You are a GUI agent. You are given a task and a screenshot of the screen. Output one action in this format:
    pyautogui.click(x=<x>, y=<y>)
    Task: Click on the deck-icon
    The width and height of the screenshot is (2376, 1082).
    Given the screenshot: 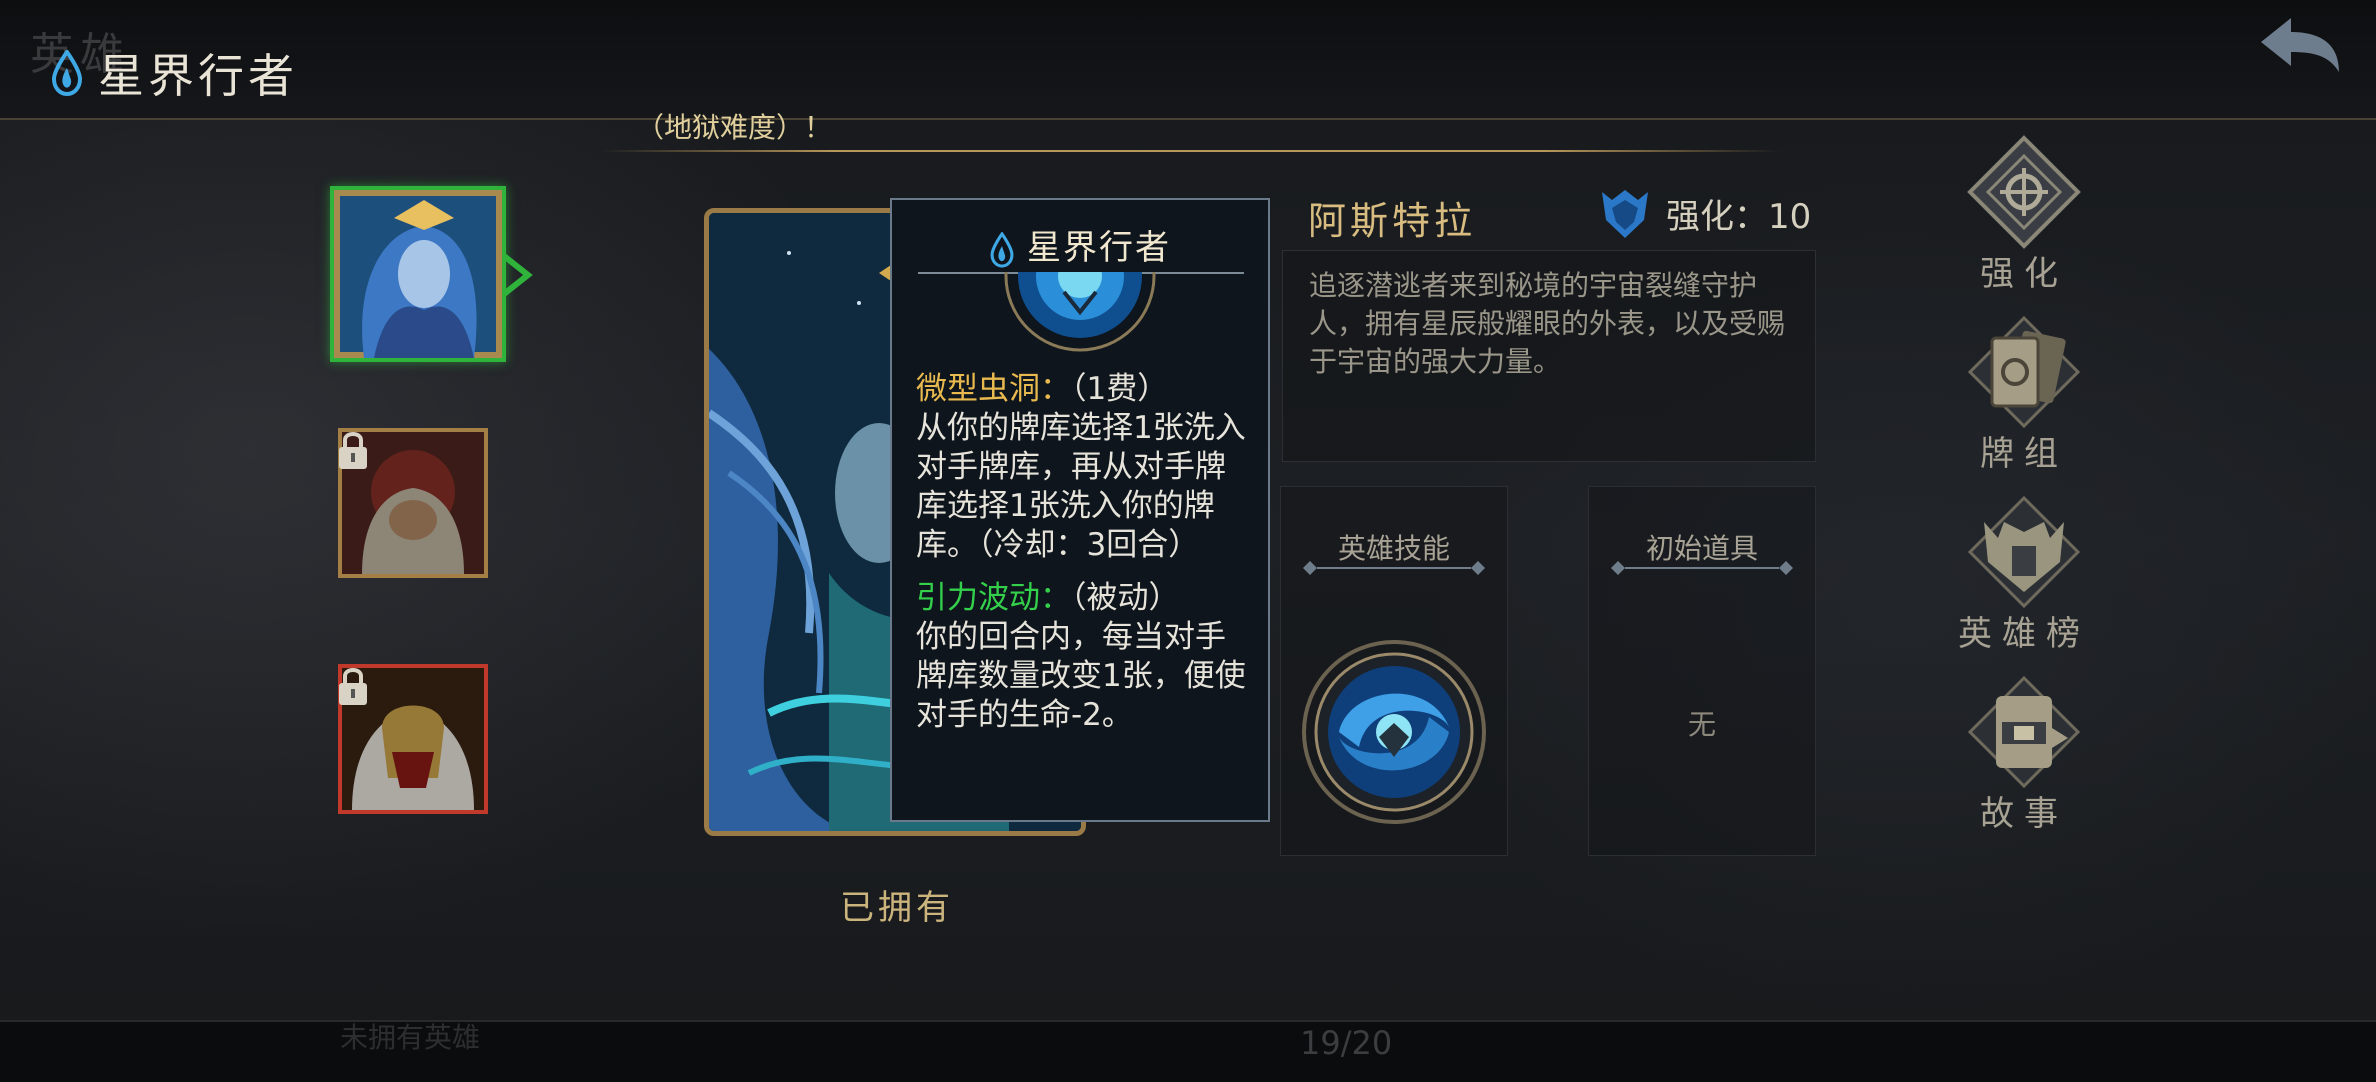 What is the action you would take?
    pyautogui.click(x=2024, y=372)
    